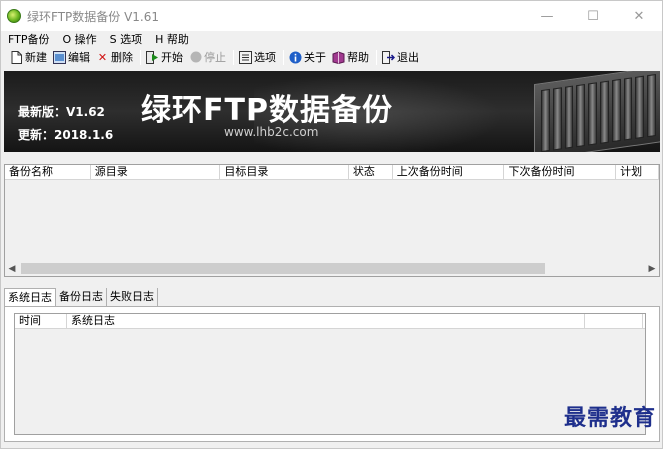 Image resolution: width=663 pixels, height=449 pixels. Describe the element at coordinates (59, 57) in the screenshot. I see `edit-icon` at that location.